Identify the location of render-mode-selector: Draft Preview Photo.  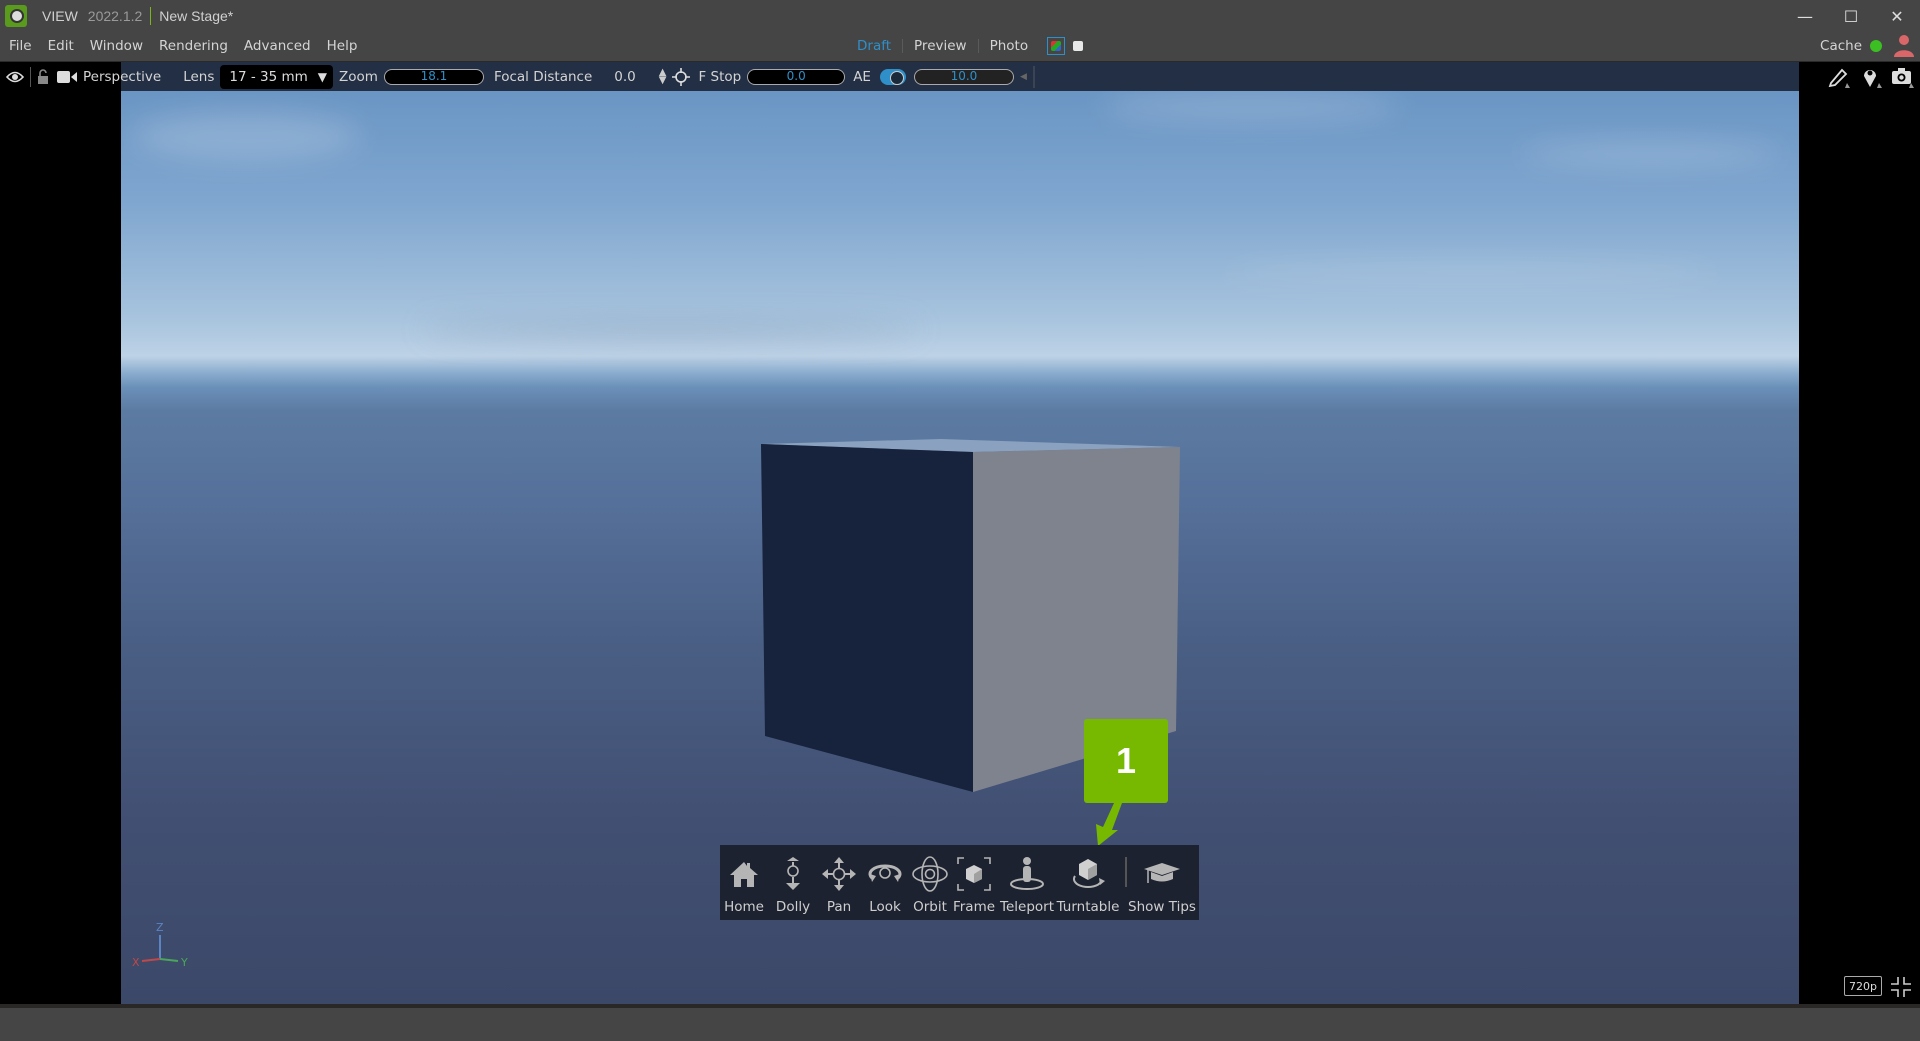
(965, 46).